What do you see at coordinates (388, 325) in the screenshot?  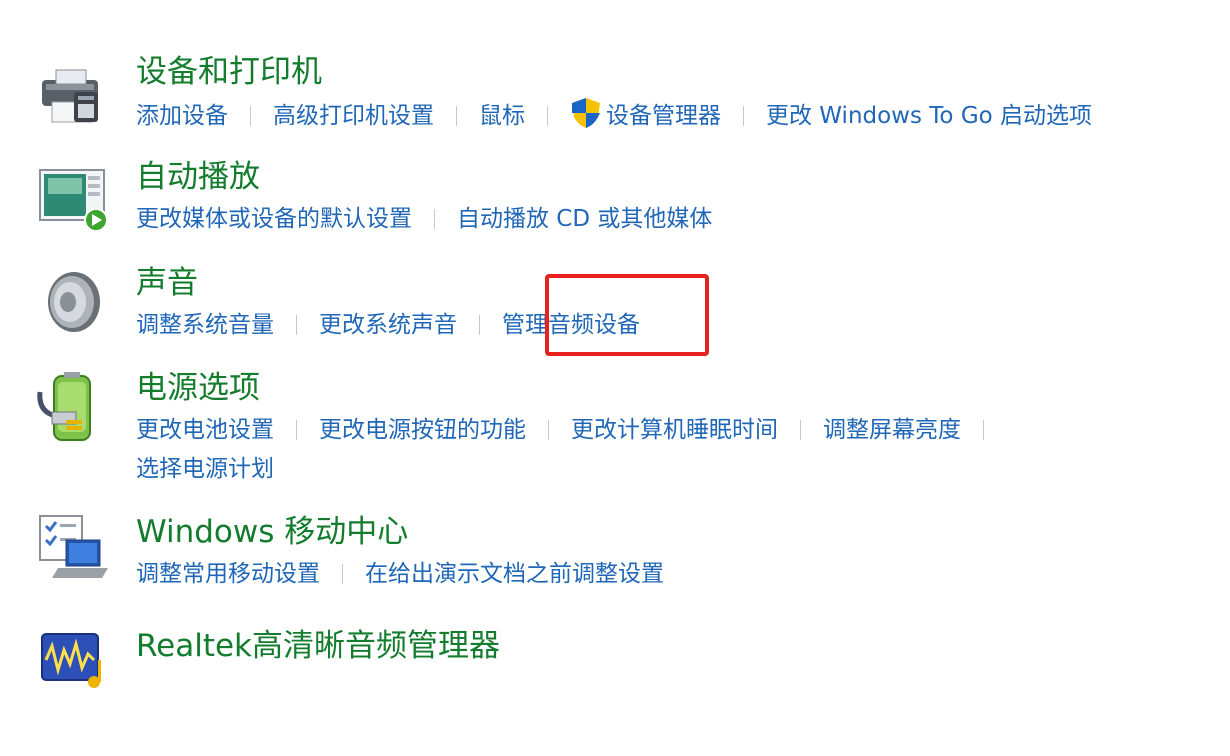 I see `change-sounds-link: 更改系统声音` at bounding box center [388, 325].